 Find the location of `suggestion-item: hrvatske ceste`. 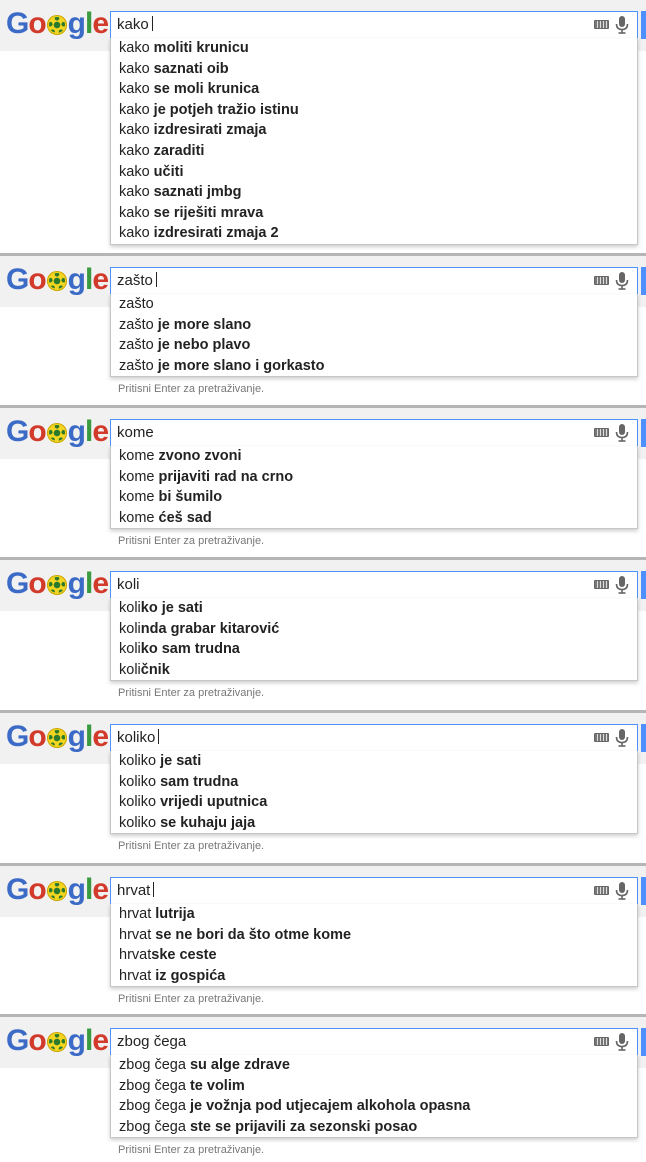

suggestion-item: hrvatske ceste is located at coordinates (374, 955).